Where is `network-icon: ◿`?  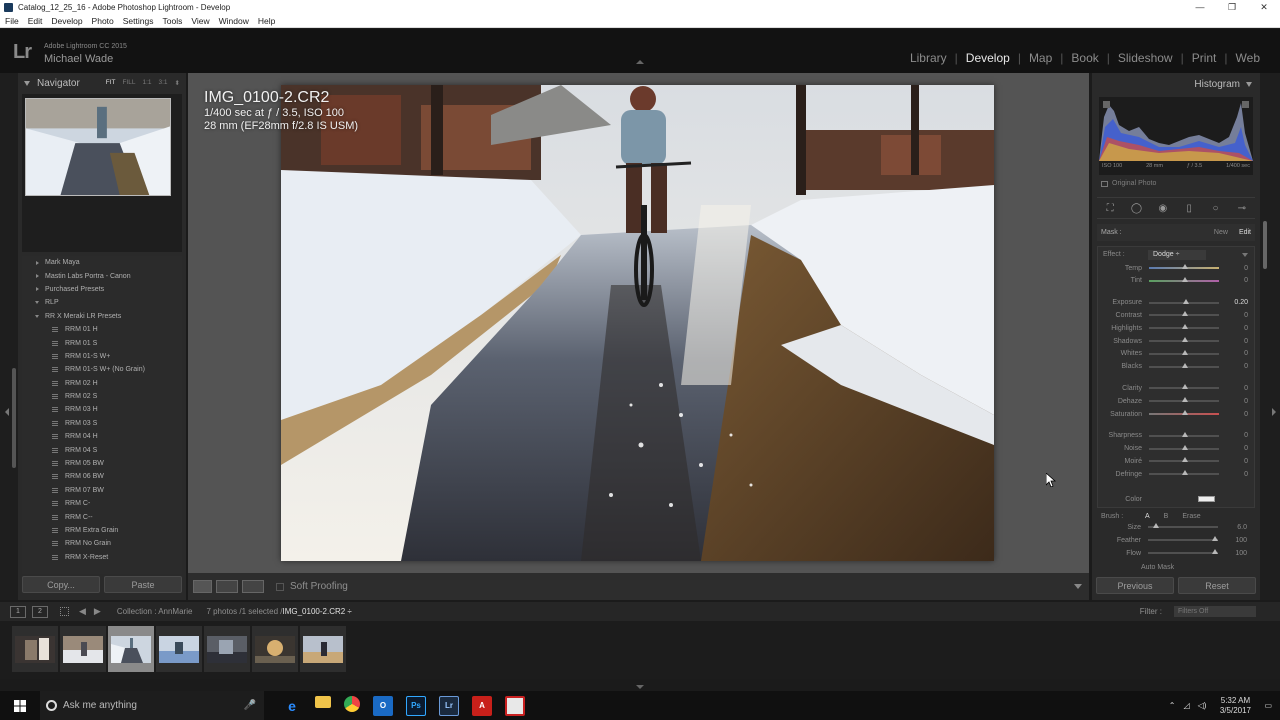 network-icon: ◿ is located at coordinates (1186, 705).